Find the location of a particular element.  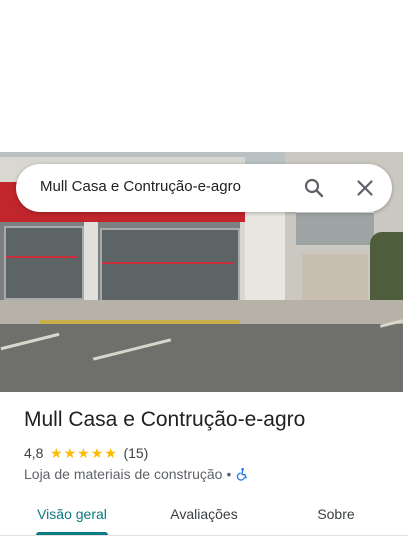

place-title: Mull Casa e Contrução-e-agro is located at coordinates (165, 419).